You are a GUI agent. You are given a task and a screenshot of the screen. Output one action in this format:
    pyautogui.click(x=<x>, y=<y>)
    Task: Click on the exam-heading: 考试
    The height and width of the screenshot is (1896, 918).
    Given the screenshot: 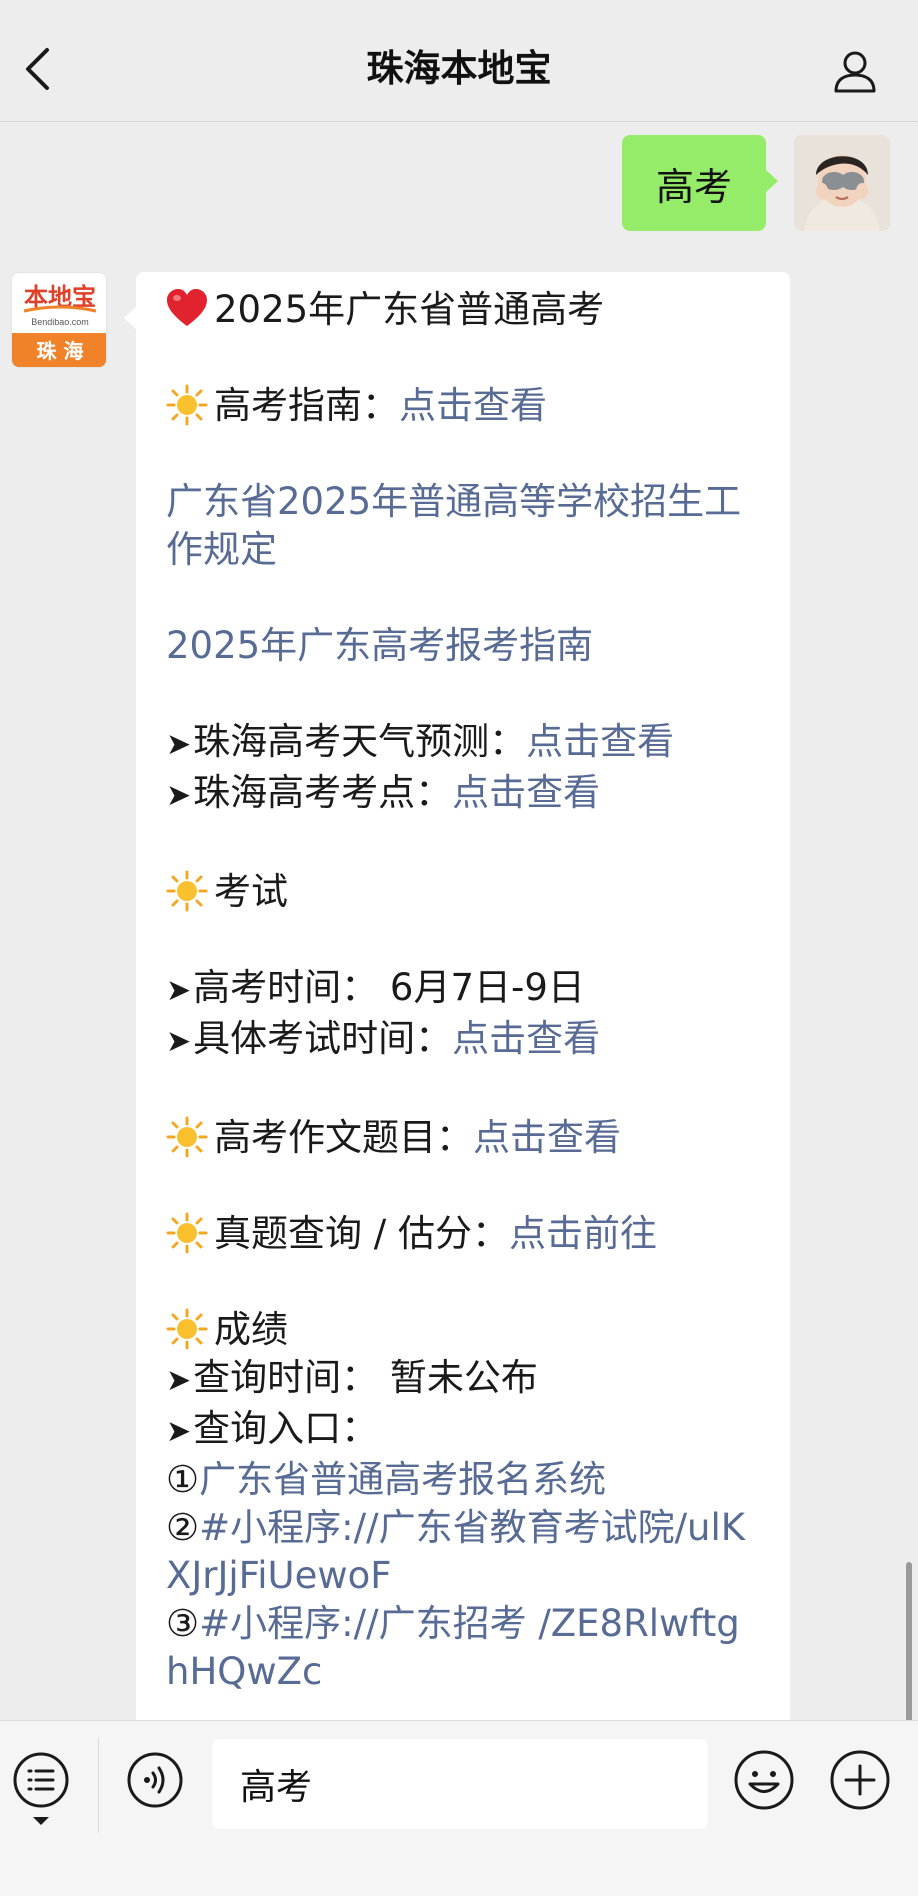 What is the action you would take?
    pyautogui.click(x=251, y=891)
    